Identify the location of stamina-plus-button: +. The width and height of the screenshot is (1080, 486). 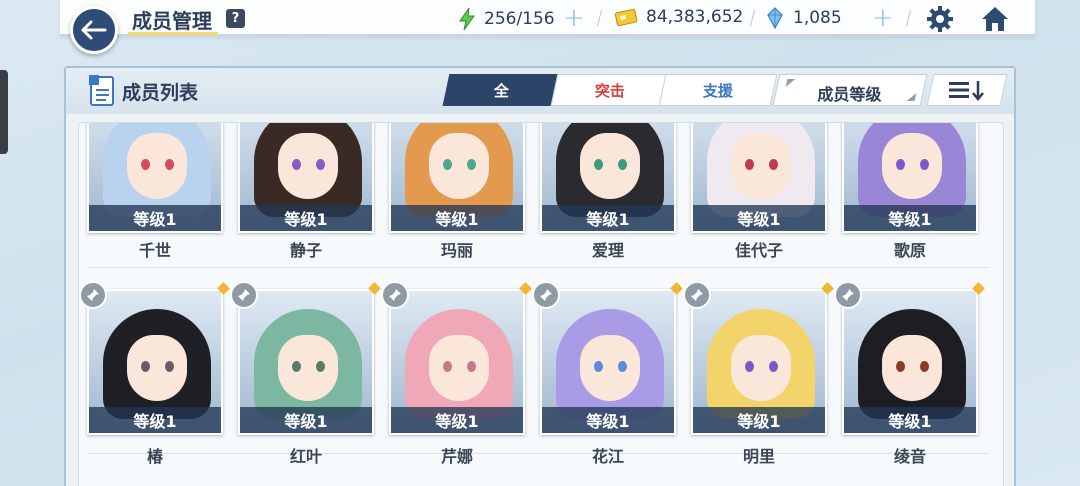
(574, 18).